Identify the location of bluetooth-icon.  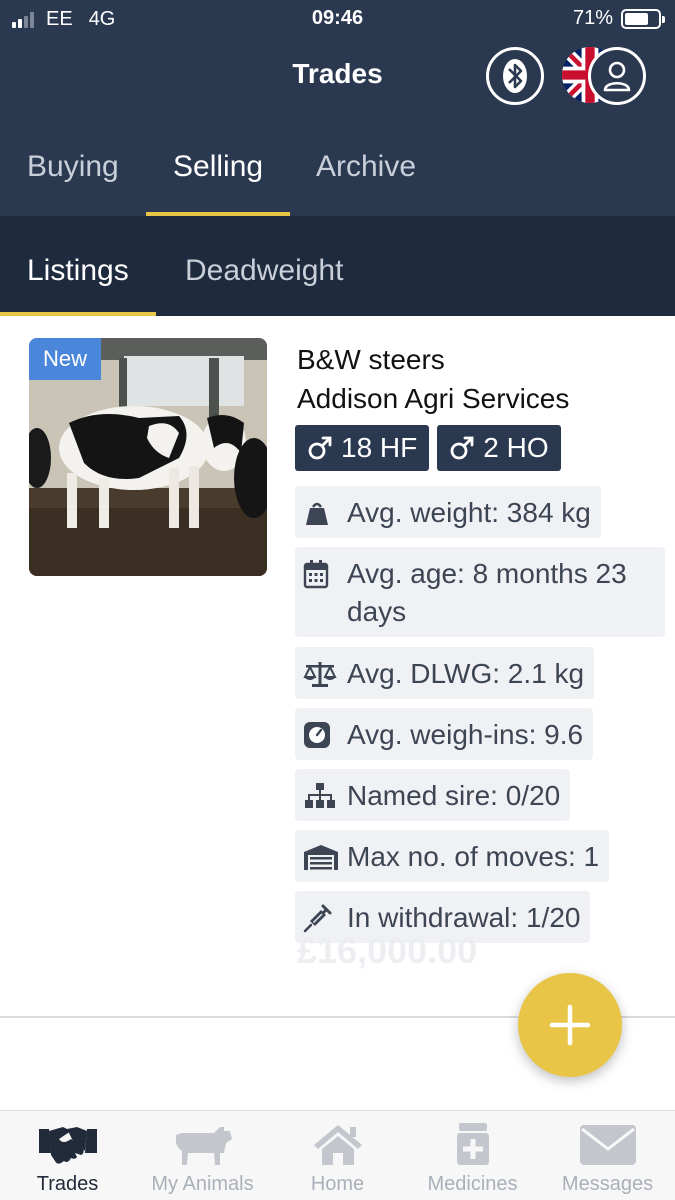
(515, 76).